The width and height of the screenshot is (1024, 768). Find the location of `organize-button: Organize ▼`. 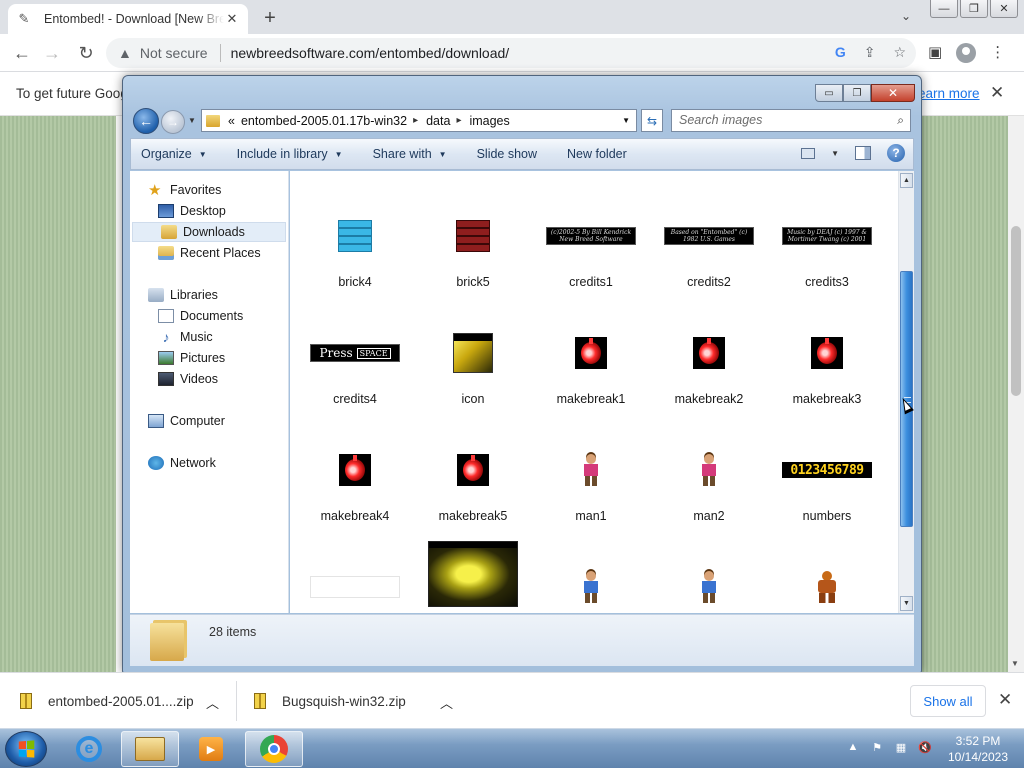

organize-button: Organize ▼ is located at coordinates (174, 154).